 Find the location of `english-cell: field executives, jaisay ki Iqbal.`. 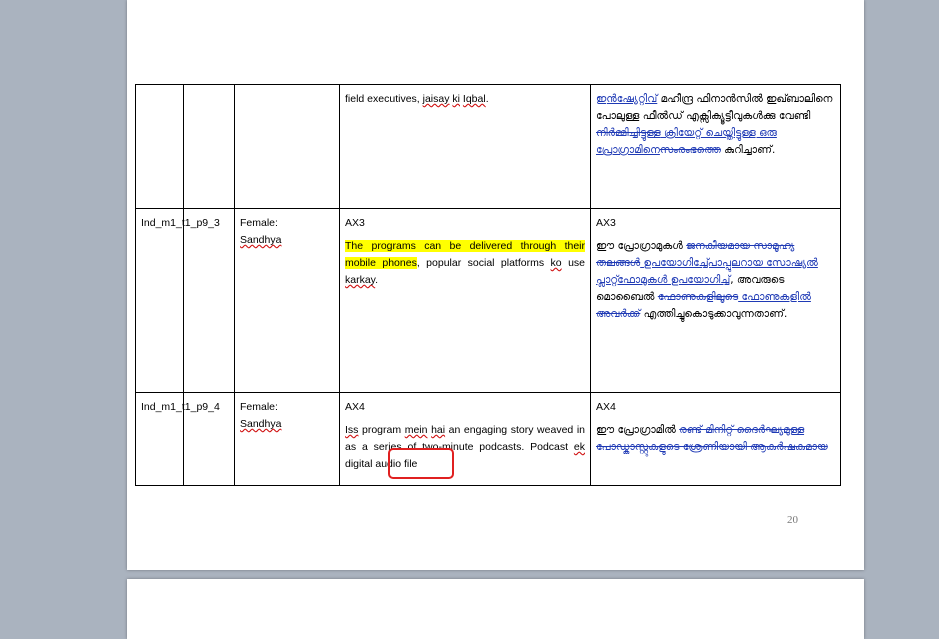

english-cell: field executives, jaisay ki Iqbal. is located at coordinates (465, 146).